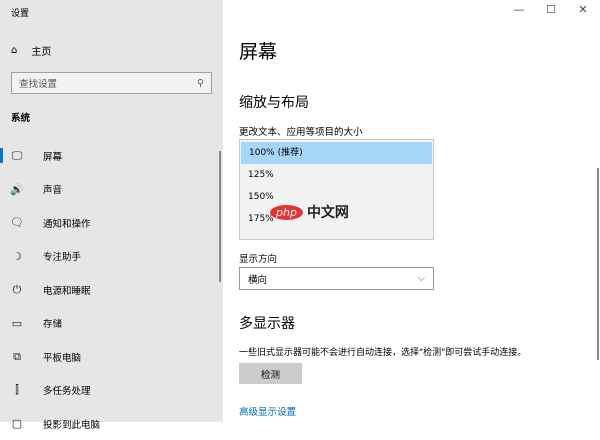 This screenshot has height=440, width=600. I want to click on power-icon: ⏻, so click(17, 289).